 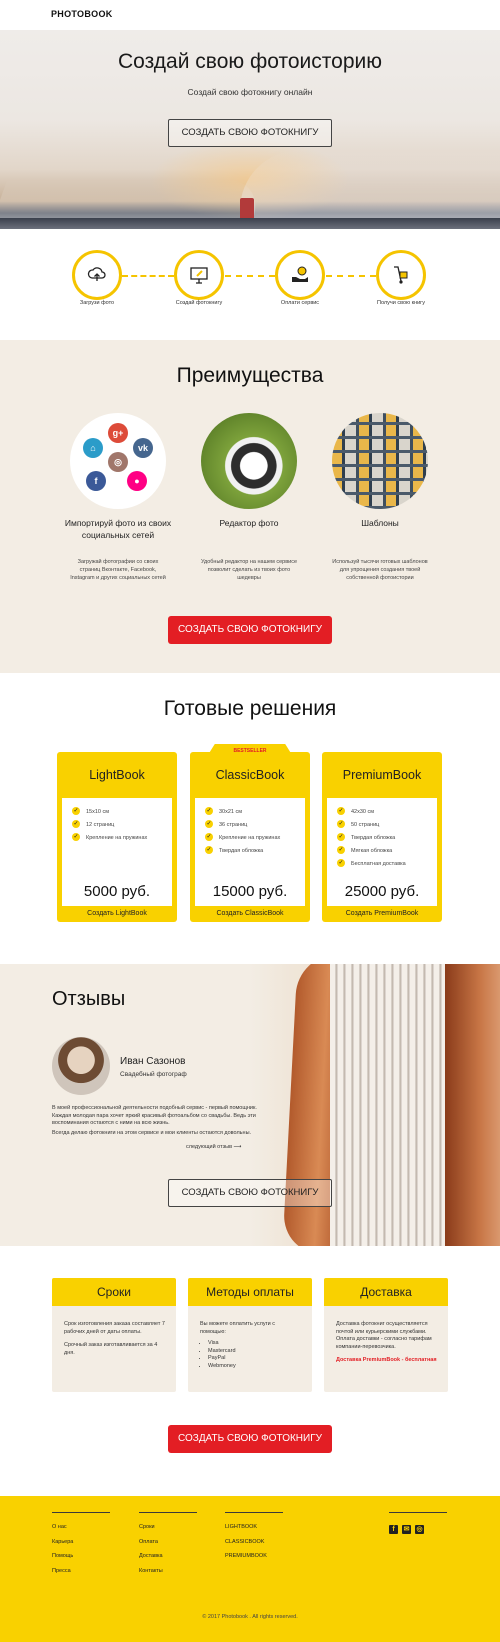 What do you see at coordinates (358, 824) in the screenshot?
I see `plan-feature: ✓ 50 страниц` at bounding box center [358, 824].